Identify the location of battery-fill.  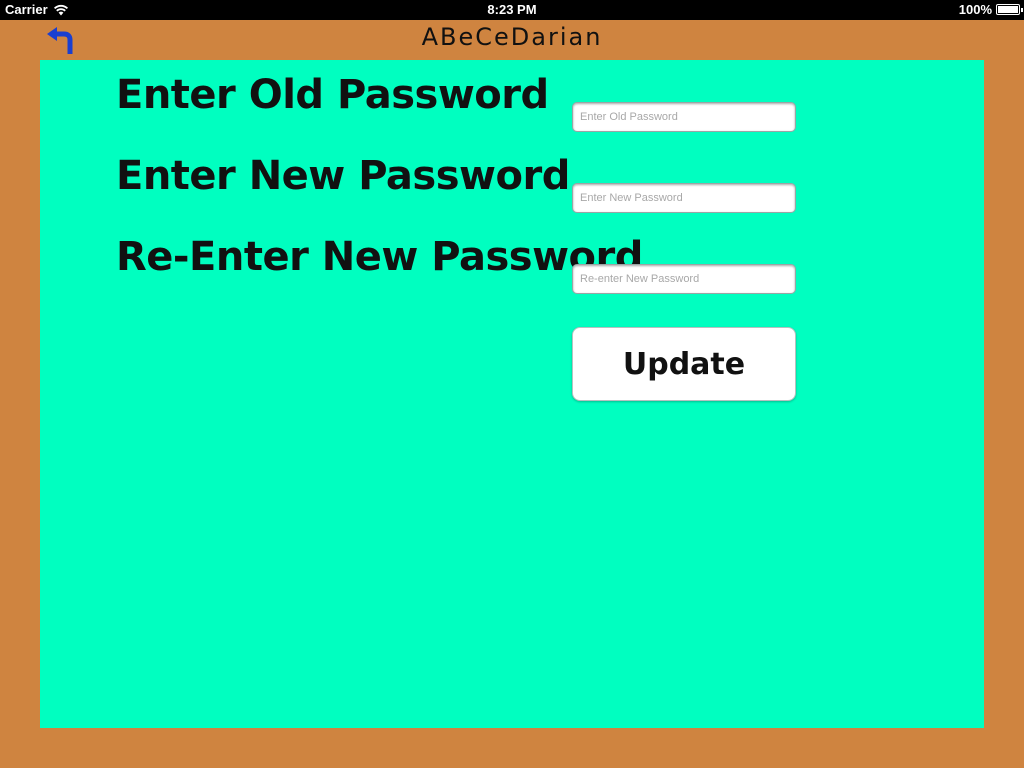
(1008, 9).